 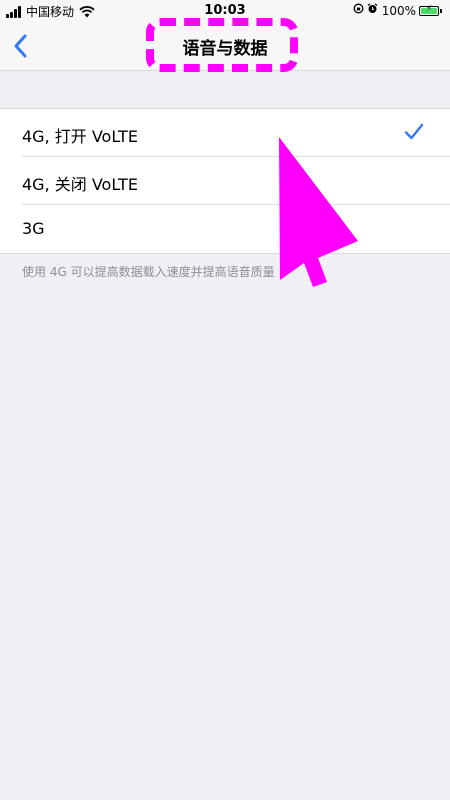 What do you see at coordinates (225, 229) in the screenshot?
I see `option-3g: 3G` at bounding box center [225, 229].